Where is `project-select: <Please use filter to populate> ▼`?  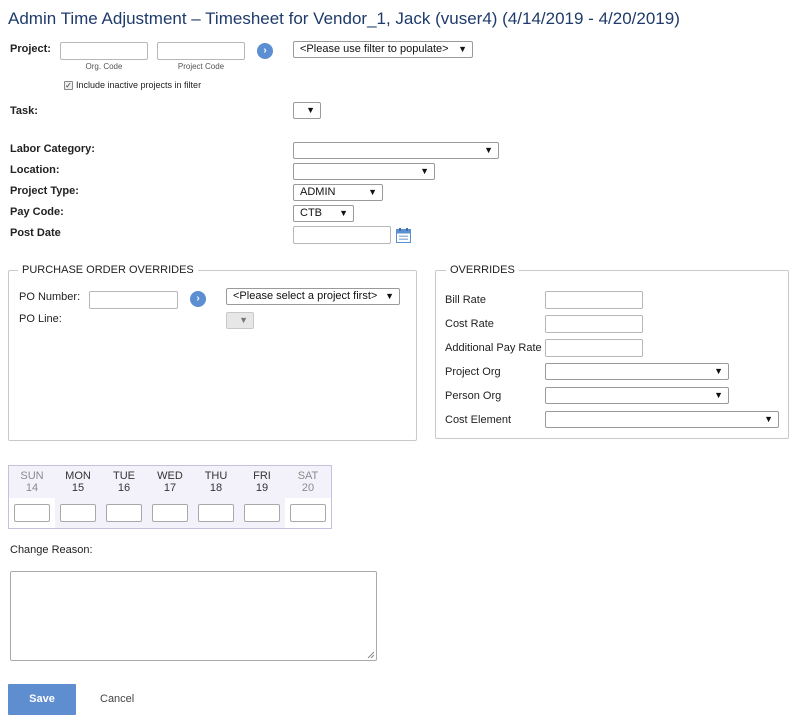
project-select: <Please use filter to populate> ▼ is located at coordinates (383, 49).